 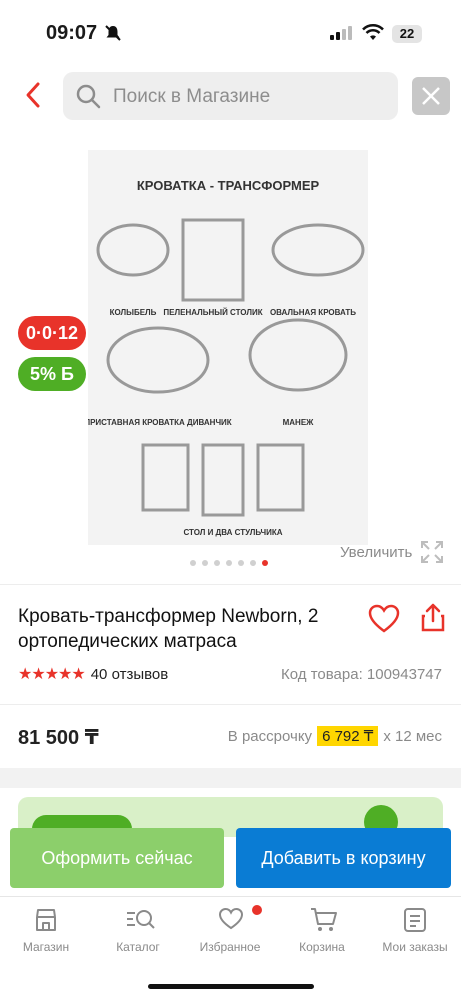 What do you see at coordinates (117, 858) in the screenshot?
I see `order-now-button: Оформить сейчас` at bounding box center [117, 858].